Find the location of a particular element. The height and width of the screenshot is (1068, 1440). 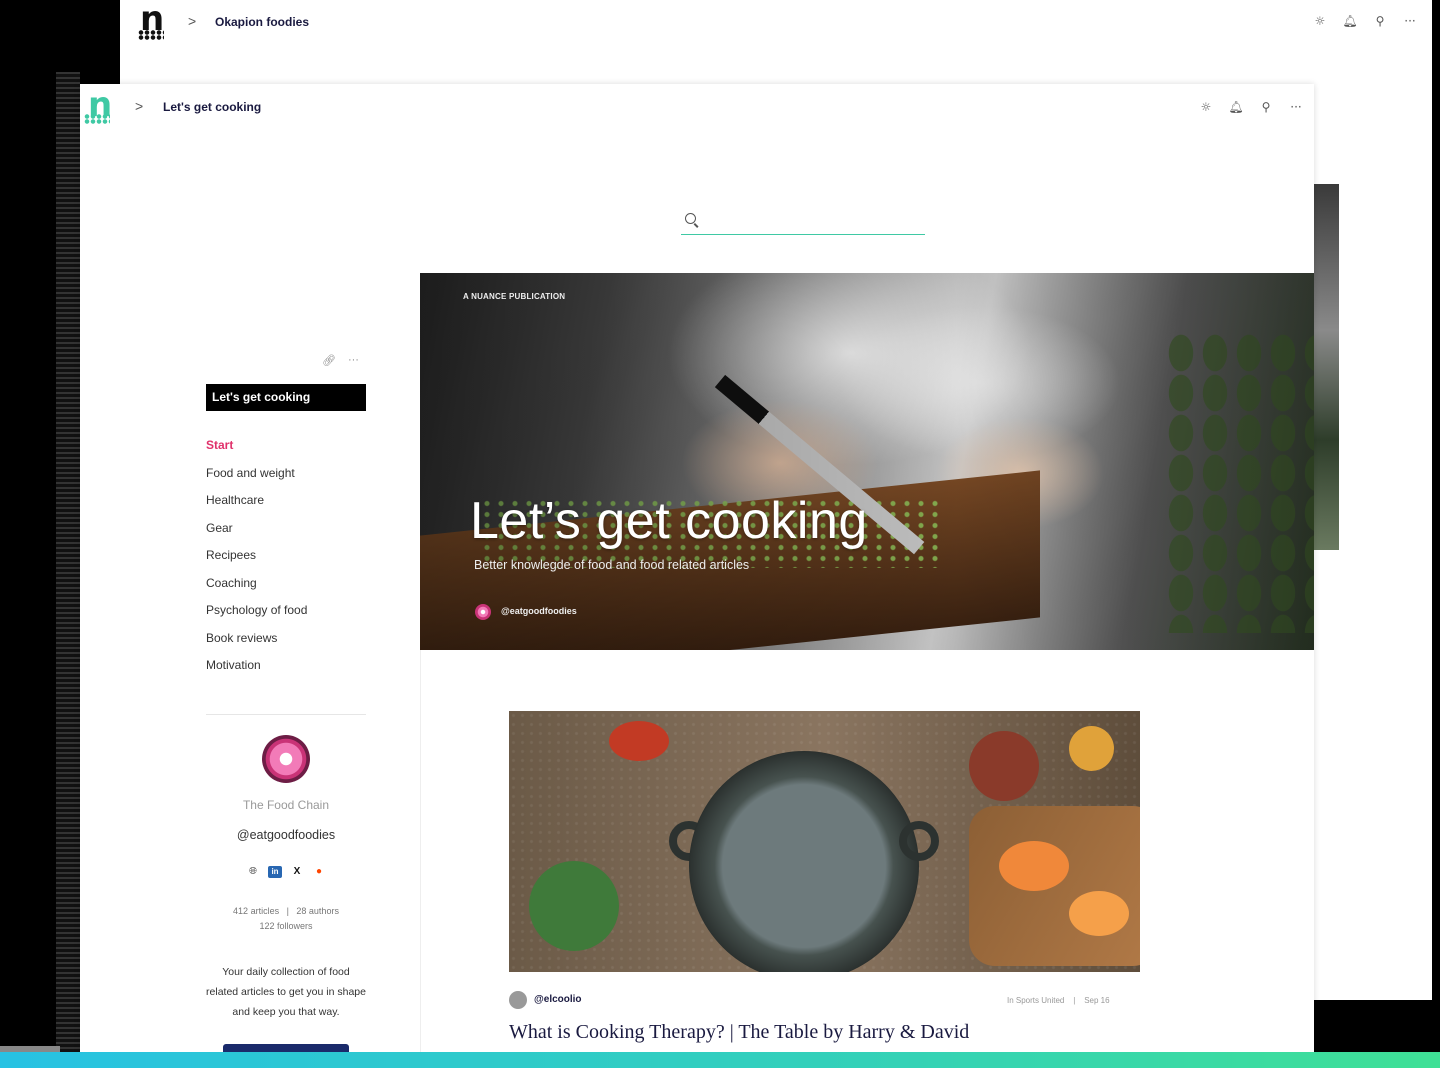

window-edge-decoration is located at coordinates (68, 562).